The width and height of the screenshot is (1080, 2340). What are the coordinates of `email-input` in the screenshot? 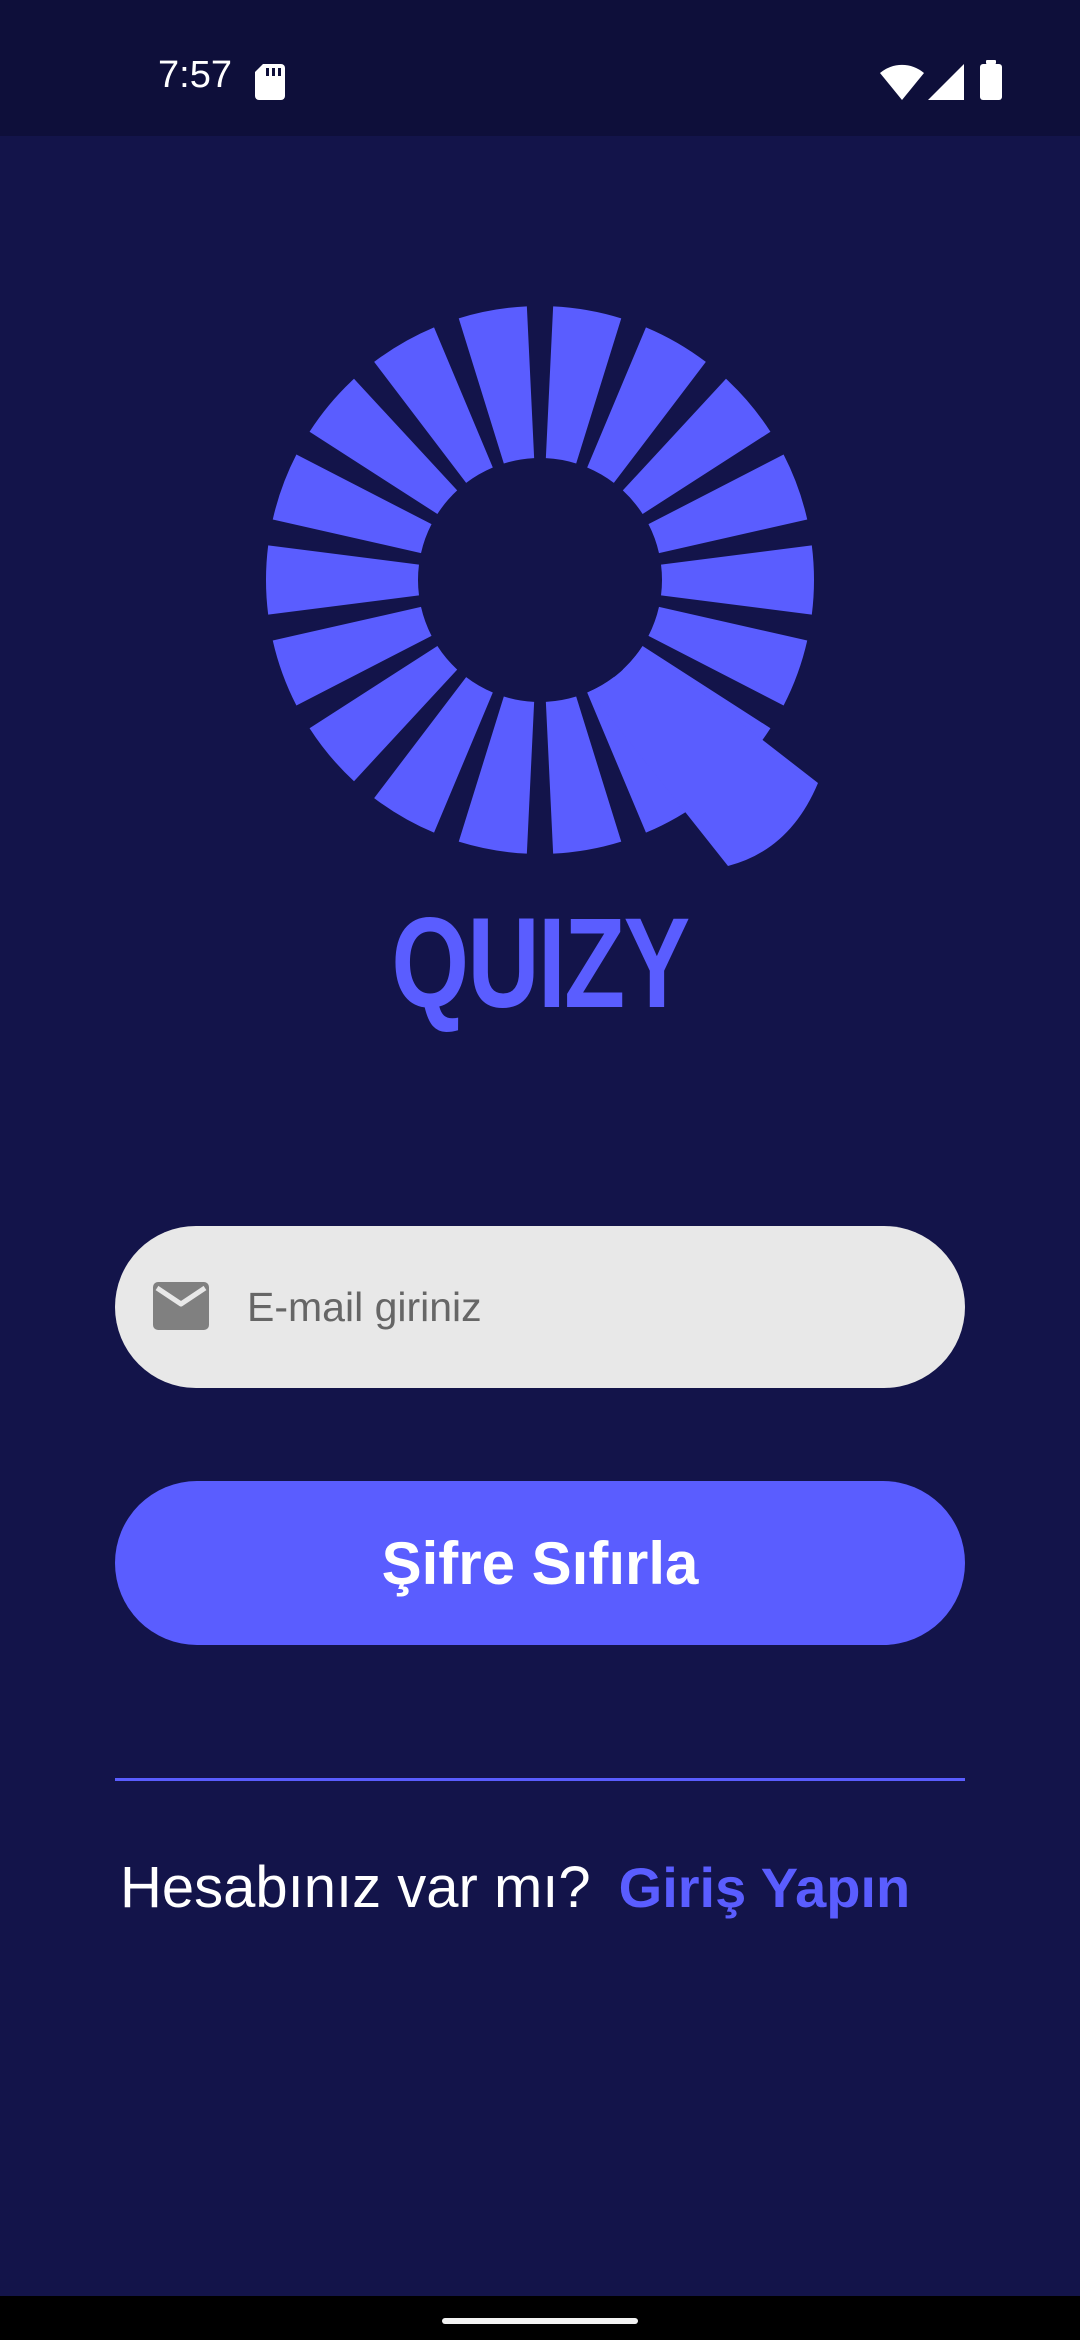 It's located at (587, 1307).